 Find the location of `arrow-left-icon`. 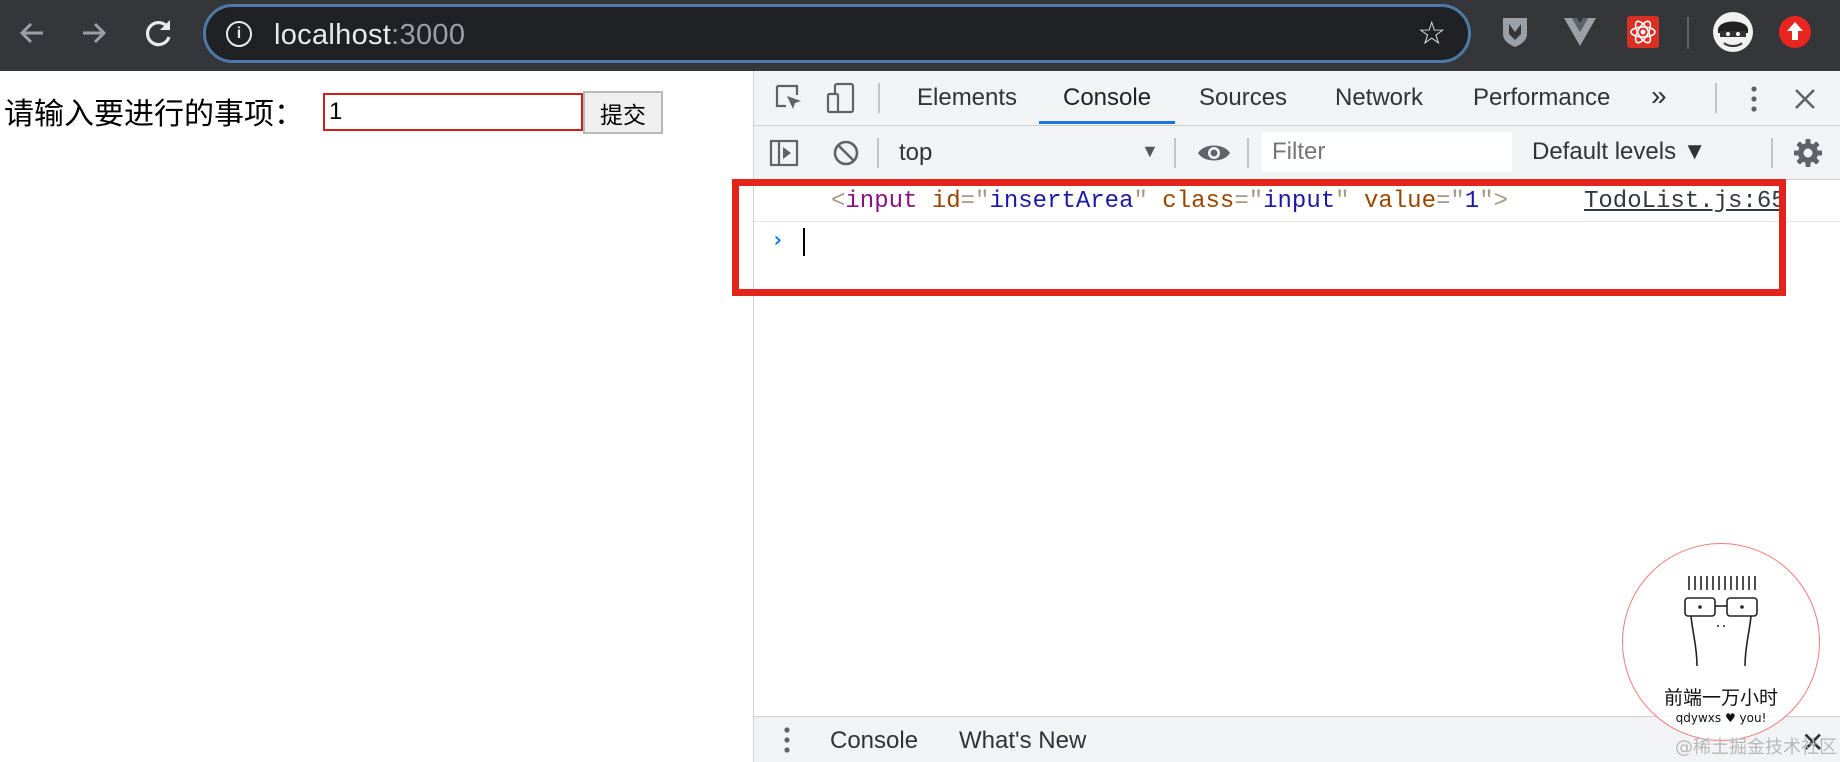

arrow-left-icon is located at coordinates (31, 33).